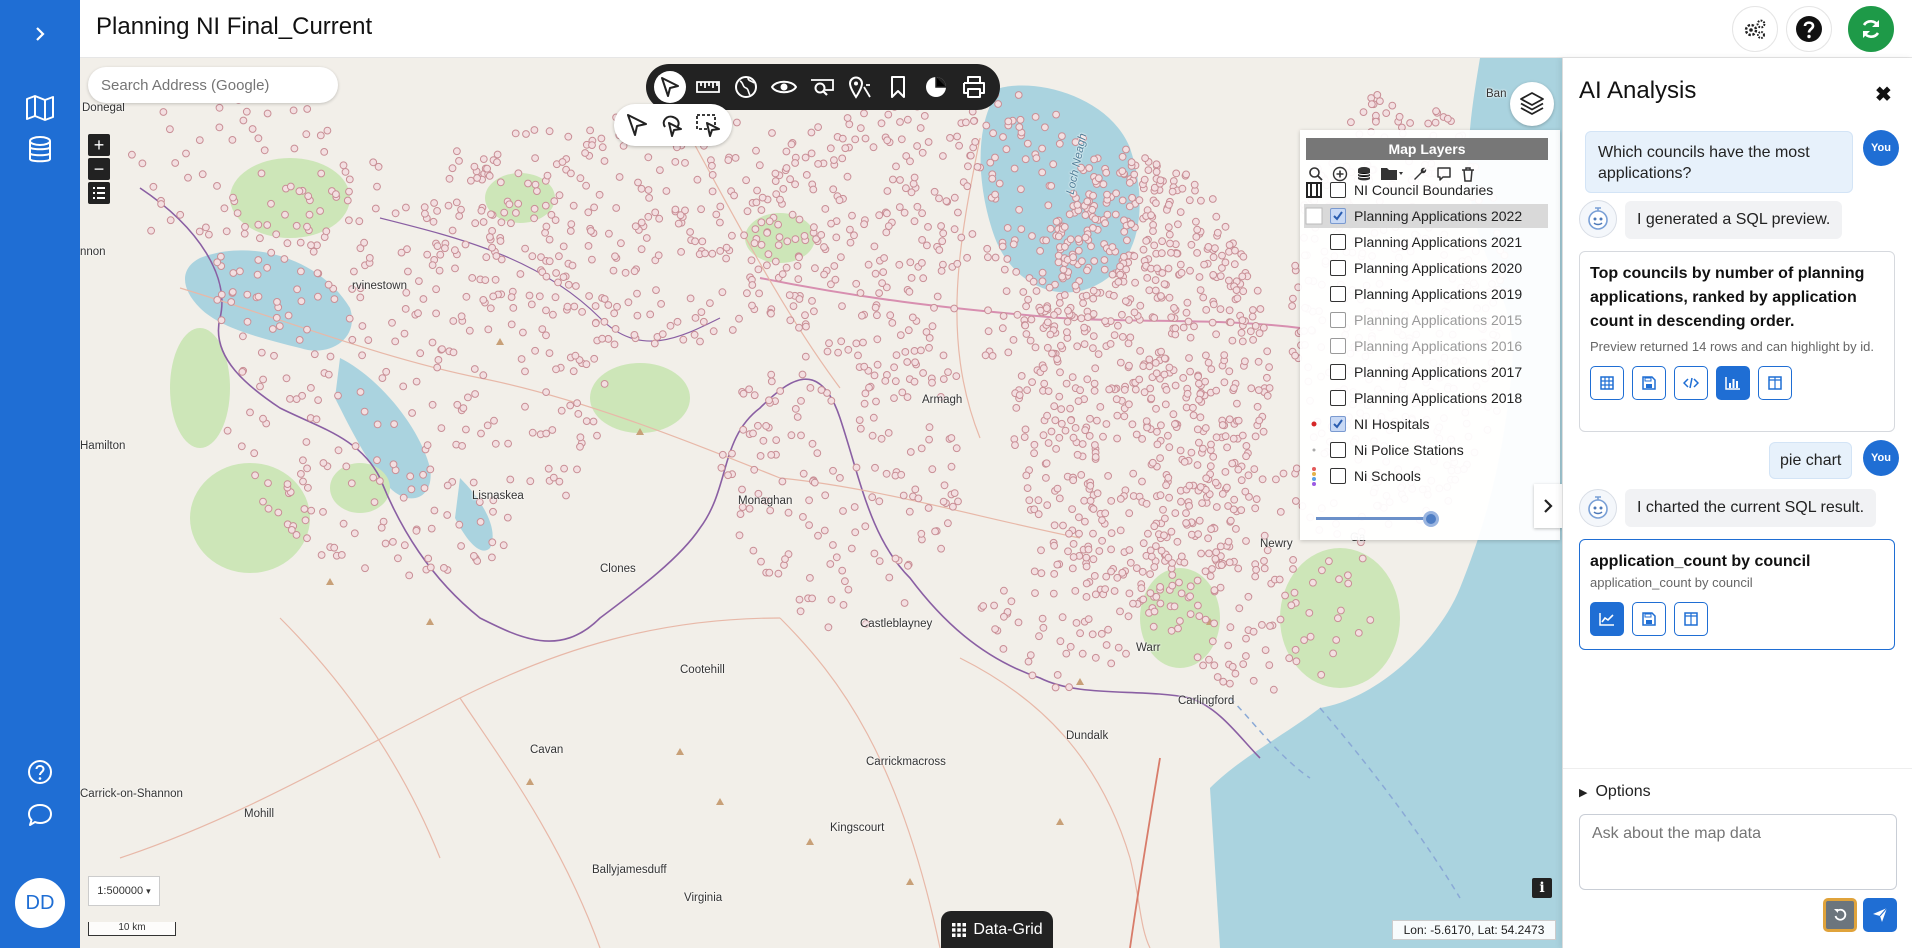 The height and width of the screenshot is (948, 1912). Describe the element at coordinates (708, 87) in the screenshot. I see `measure-tool-button` at that location.